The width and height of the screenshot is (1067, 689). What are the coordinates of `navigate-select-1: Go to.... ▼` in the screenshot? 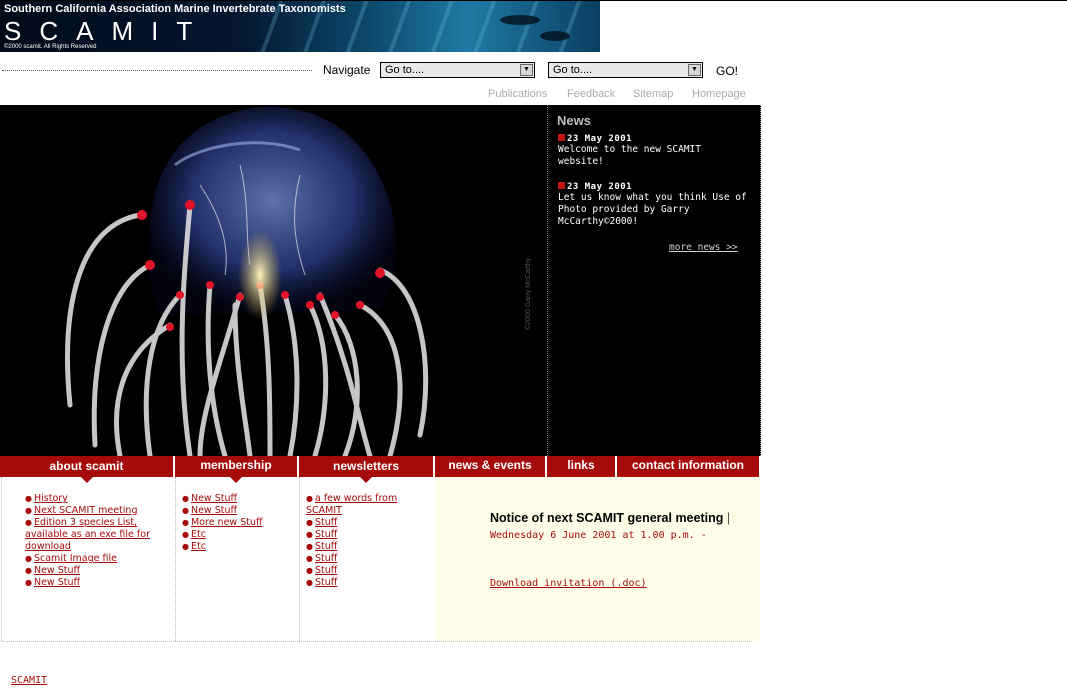 It's located at (457, 70).